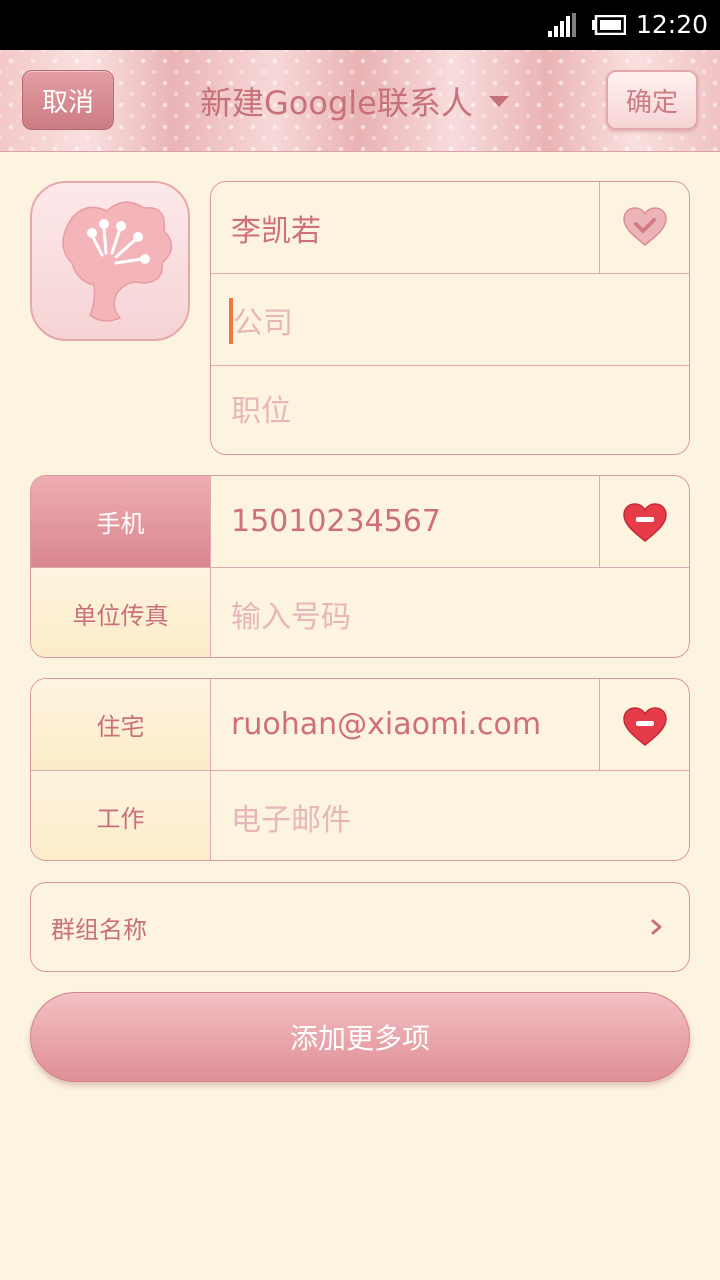 This screenshot has height=1280, width=720. I want to click on job-title-field: 职位, so click(451, 408).